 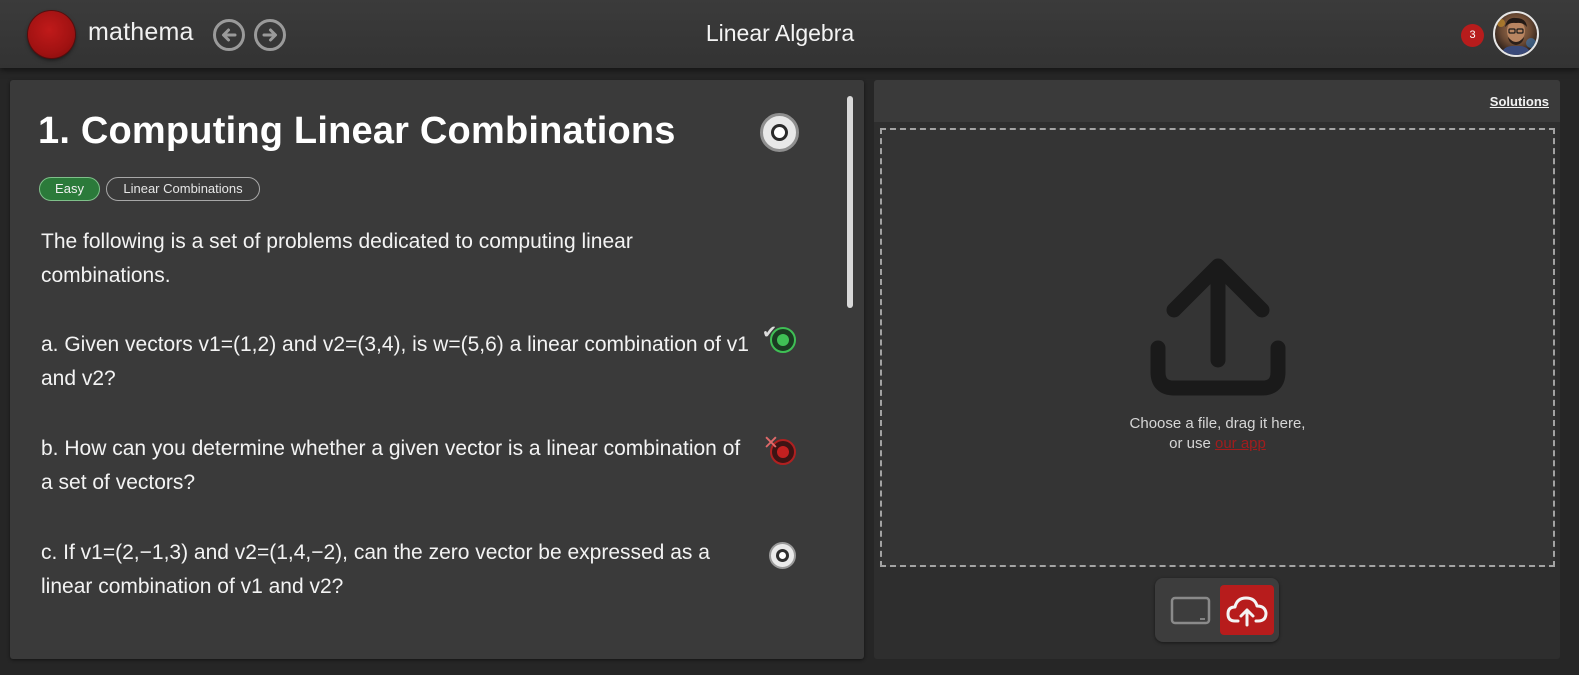 I want to click on logo-icon, so click(x=51, y=34).